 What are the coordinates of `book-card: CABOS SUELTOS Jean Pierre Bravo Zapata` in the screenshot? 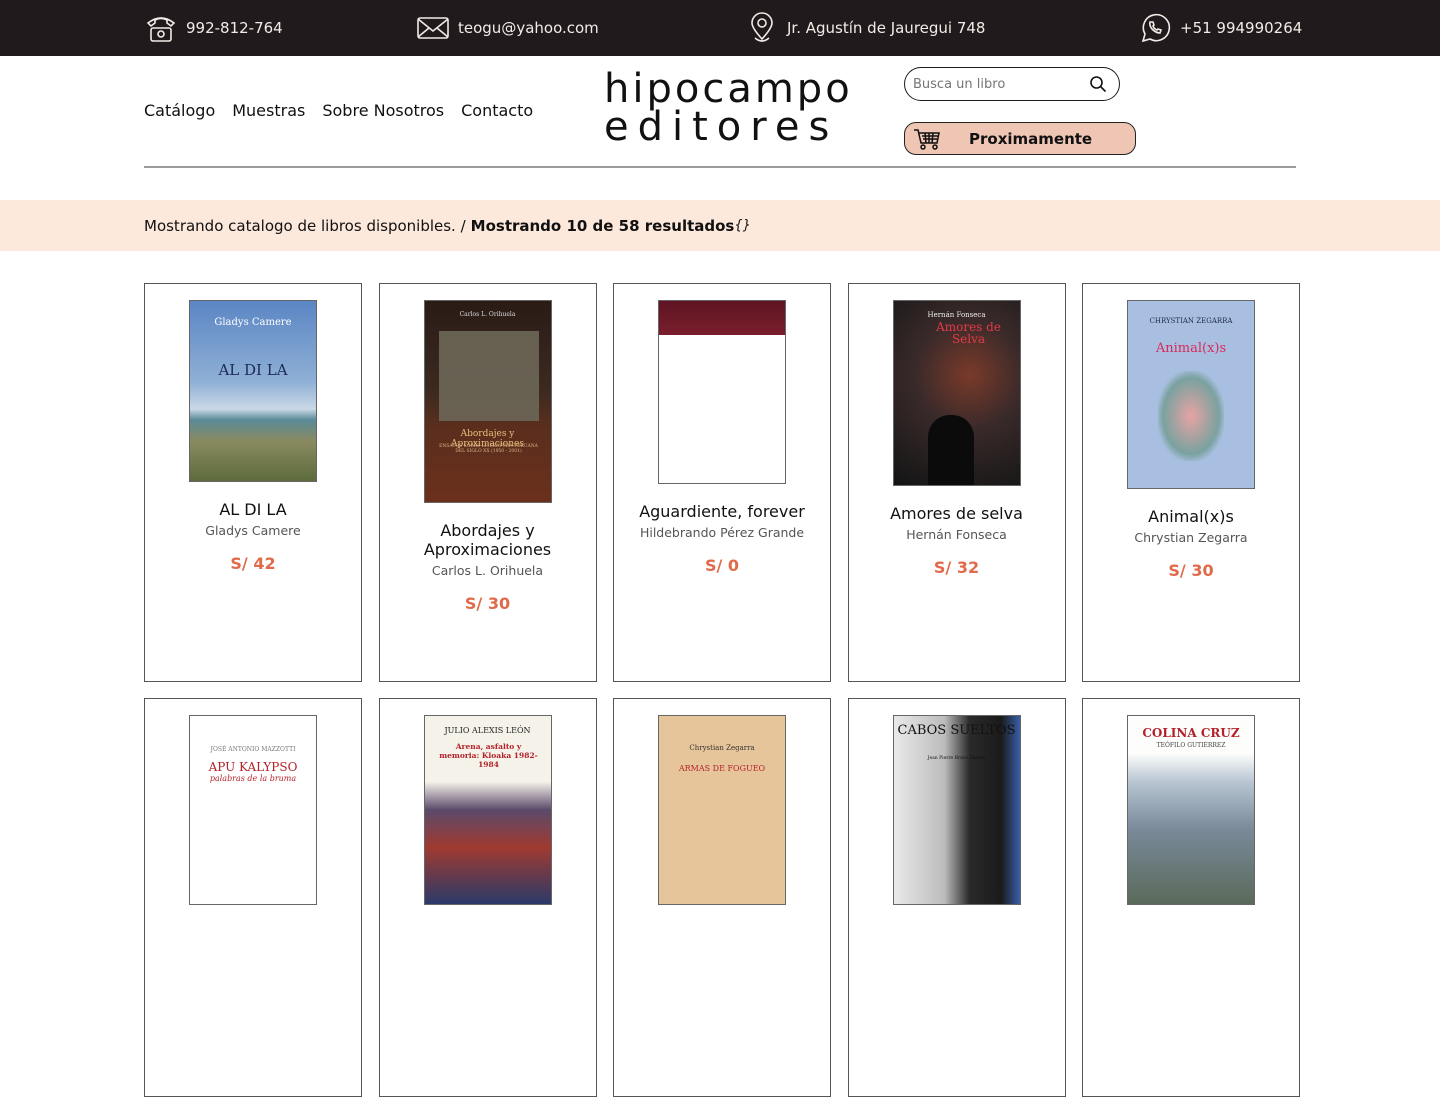 It's located at (956, 897).